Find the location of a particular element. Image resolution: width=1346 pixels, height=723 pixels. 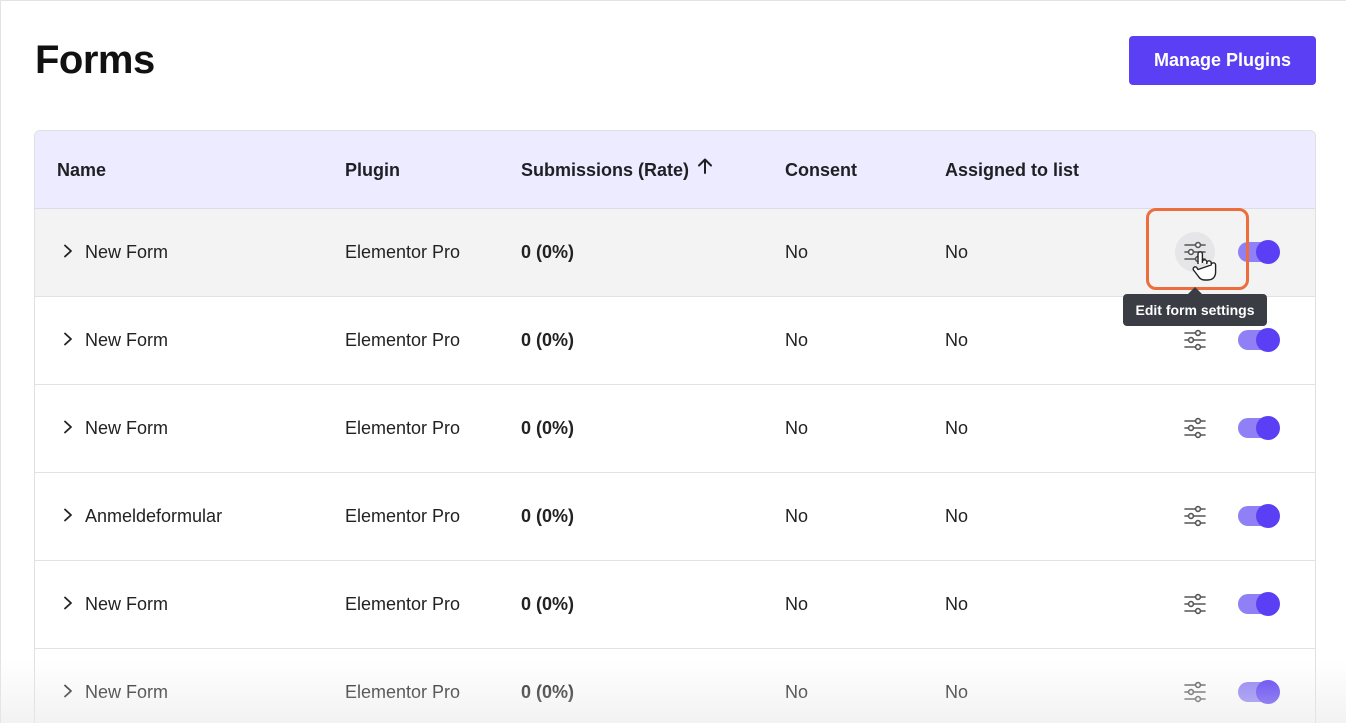

column-header-submissions: Submissions (Rate) is located at coordinates (617, 170).